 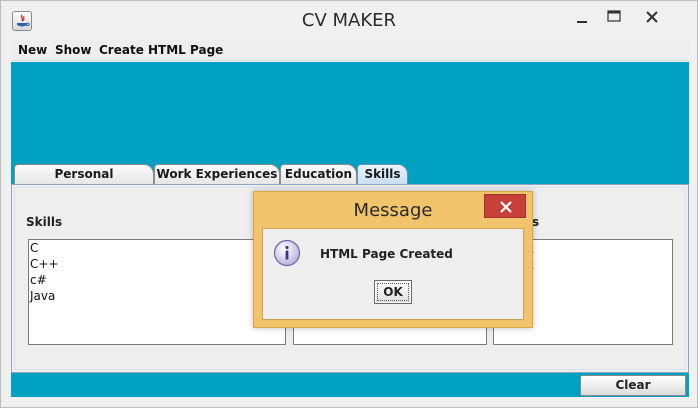 I want to click on message-dialog: Message HTML Page Created OK, so click(x=393, y=259).